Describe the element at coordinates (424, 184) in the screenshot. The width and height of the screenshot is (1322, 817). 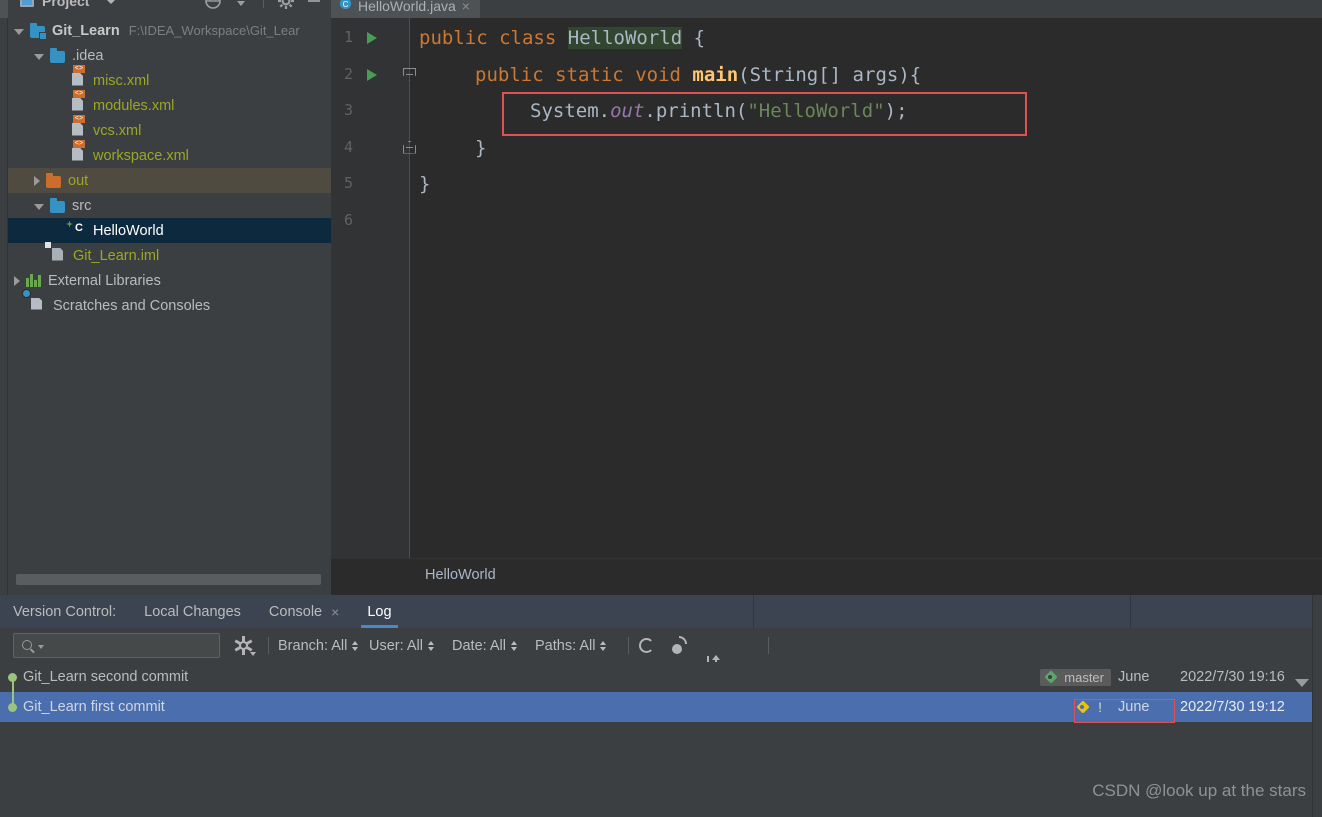
I see `code-line-5: }` at that location.